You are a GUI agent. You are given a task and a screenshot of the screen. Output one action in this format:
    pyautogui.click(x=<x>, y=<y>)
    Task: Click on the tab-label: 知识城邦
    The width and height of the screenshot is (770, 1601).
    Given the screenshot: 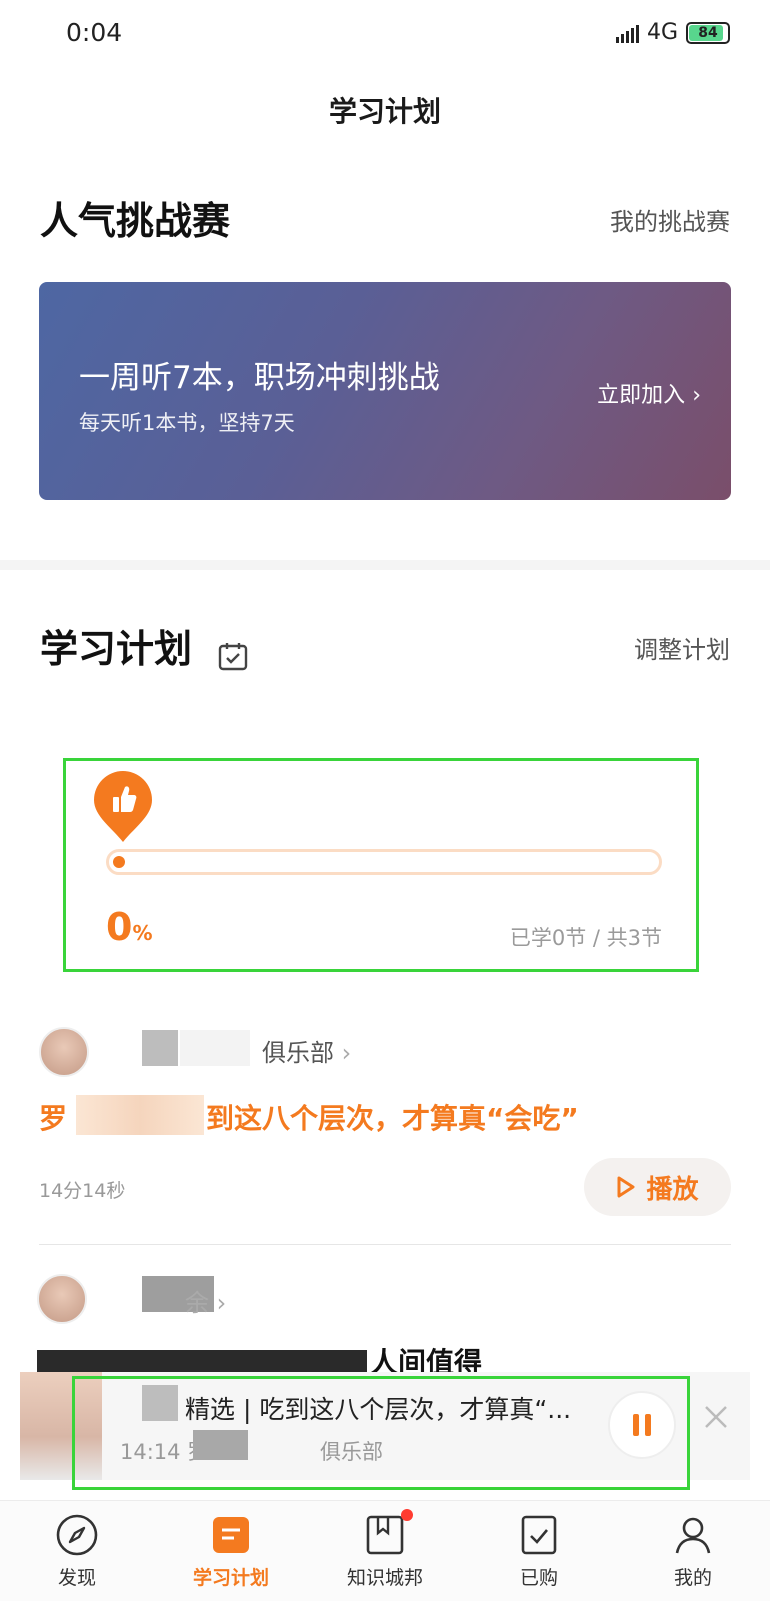 What is the action you would take?
    pyautogui.click(x=384, y=1578)
    